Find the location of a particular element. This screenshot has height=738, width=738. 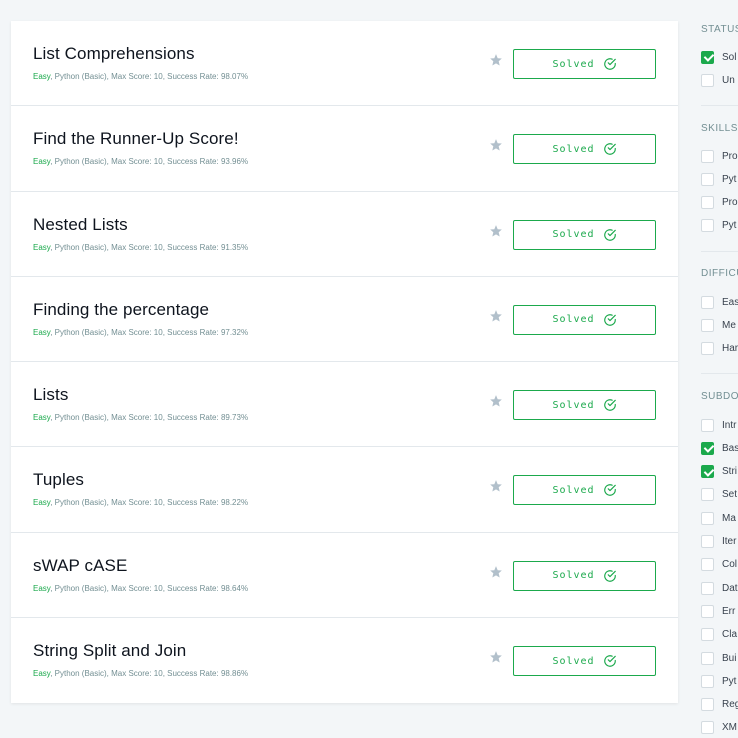

check-circle-icon is located at coordinates (609, 661).